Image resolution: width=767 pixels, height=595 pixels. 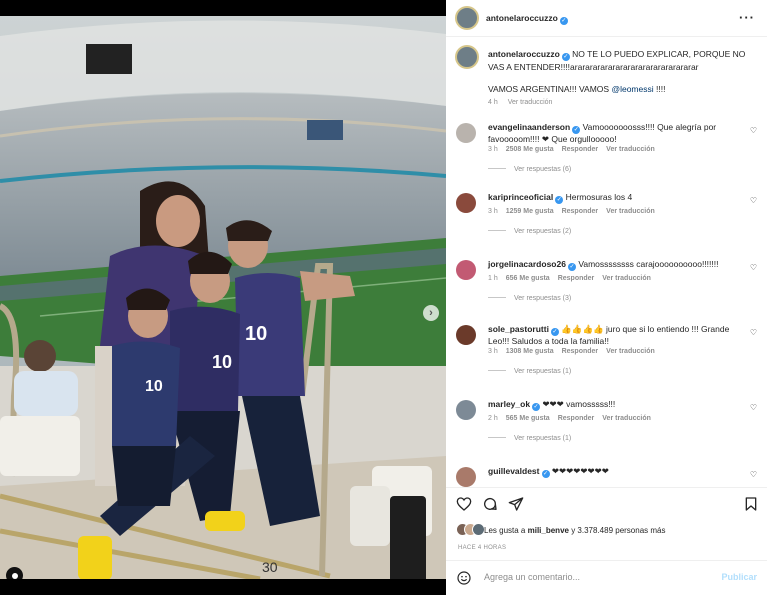 What do you see at coordinates (467, 57) in the screenshot?
I see `caption-author-avatar` at bounding box center [467, 57].